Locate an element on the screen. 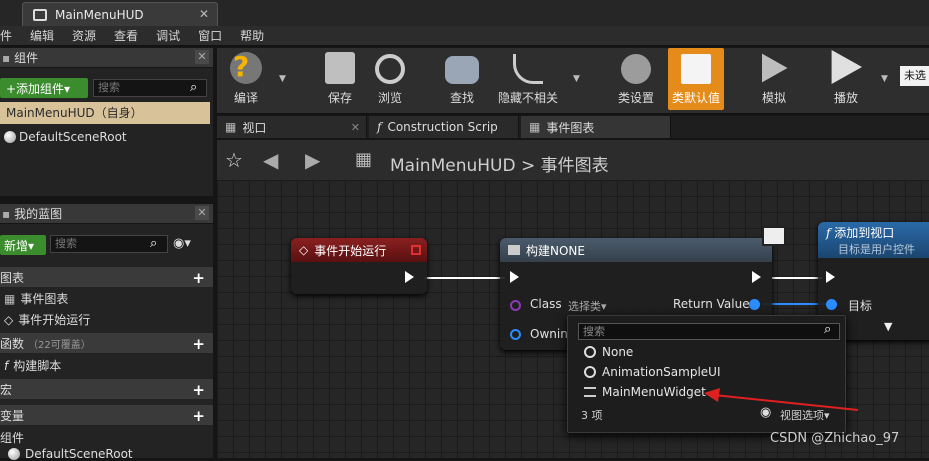  class-option-main-menu-widget: MainMenuWidget is located at coordinates (645, 392).